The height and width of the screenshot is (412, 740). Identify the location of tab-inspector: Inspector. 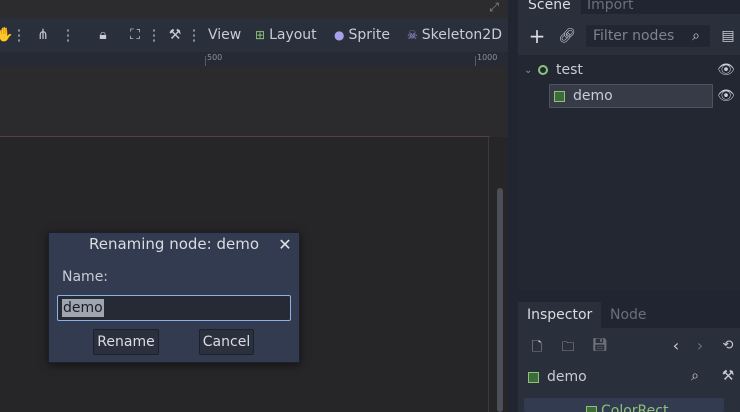
(560, 315).